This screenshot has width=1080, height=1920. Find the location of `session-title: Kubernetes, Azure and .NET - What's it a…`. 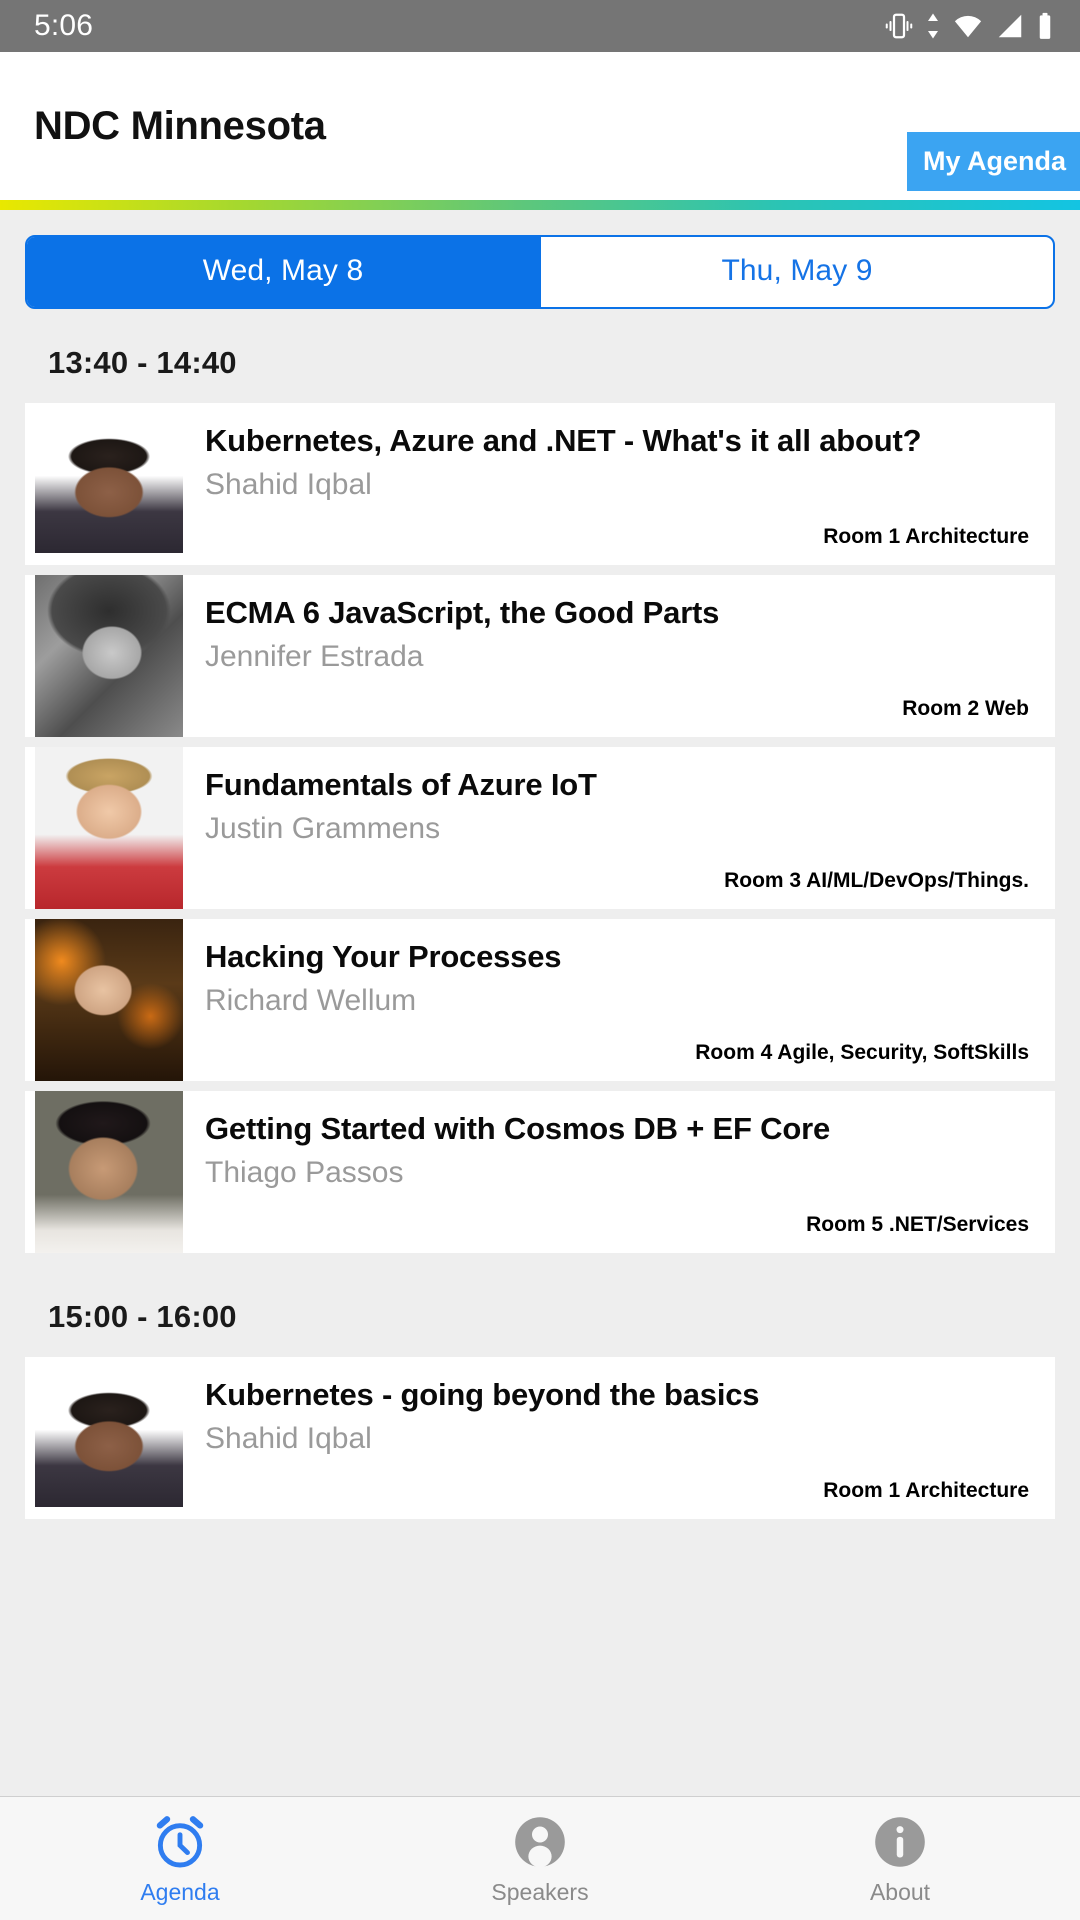

session-title: Kubernetes, Azure and .NET - What's it a… is located at coordinates (563, 440).